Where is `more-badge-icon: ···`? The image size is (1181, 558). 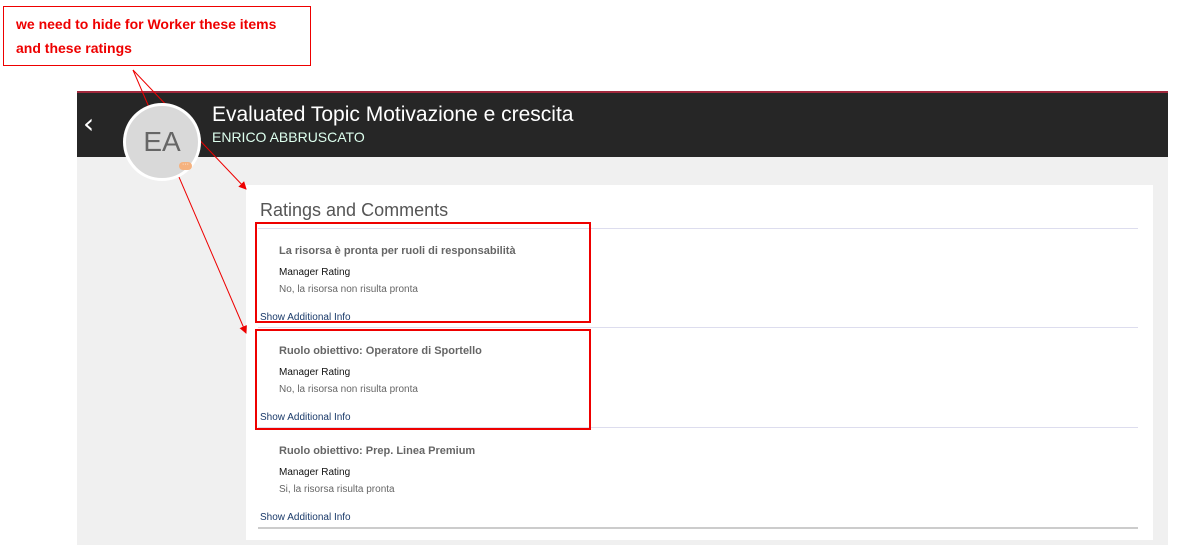
more-badge-icon: ··· is located at coordinates (185, 165).